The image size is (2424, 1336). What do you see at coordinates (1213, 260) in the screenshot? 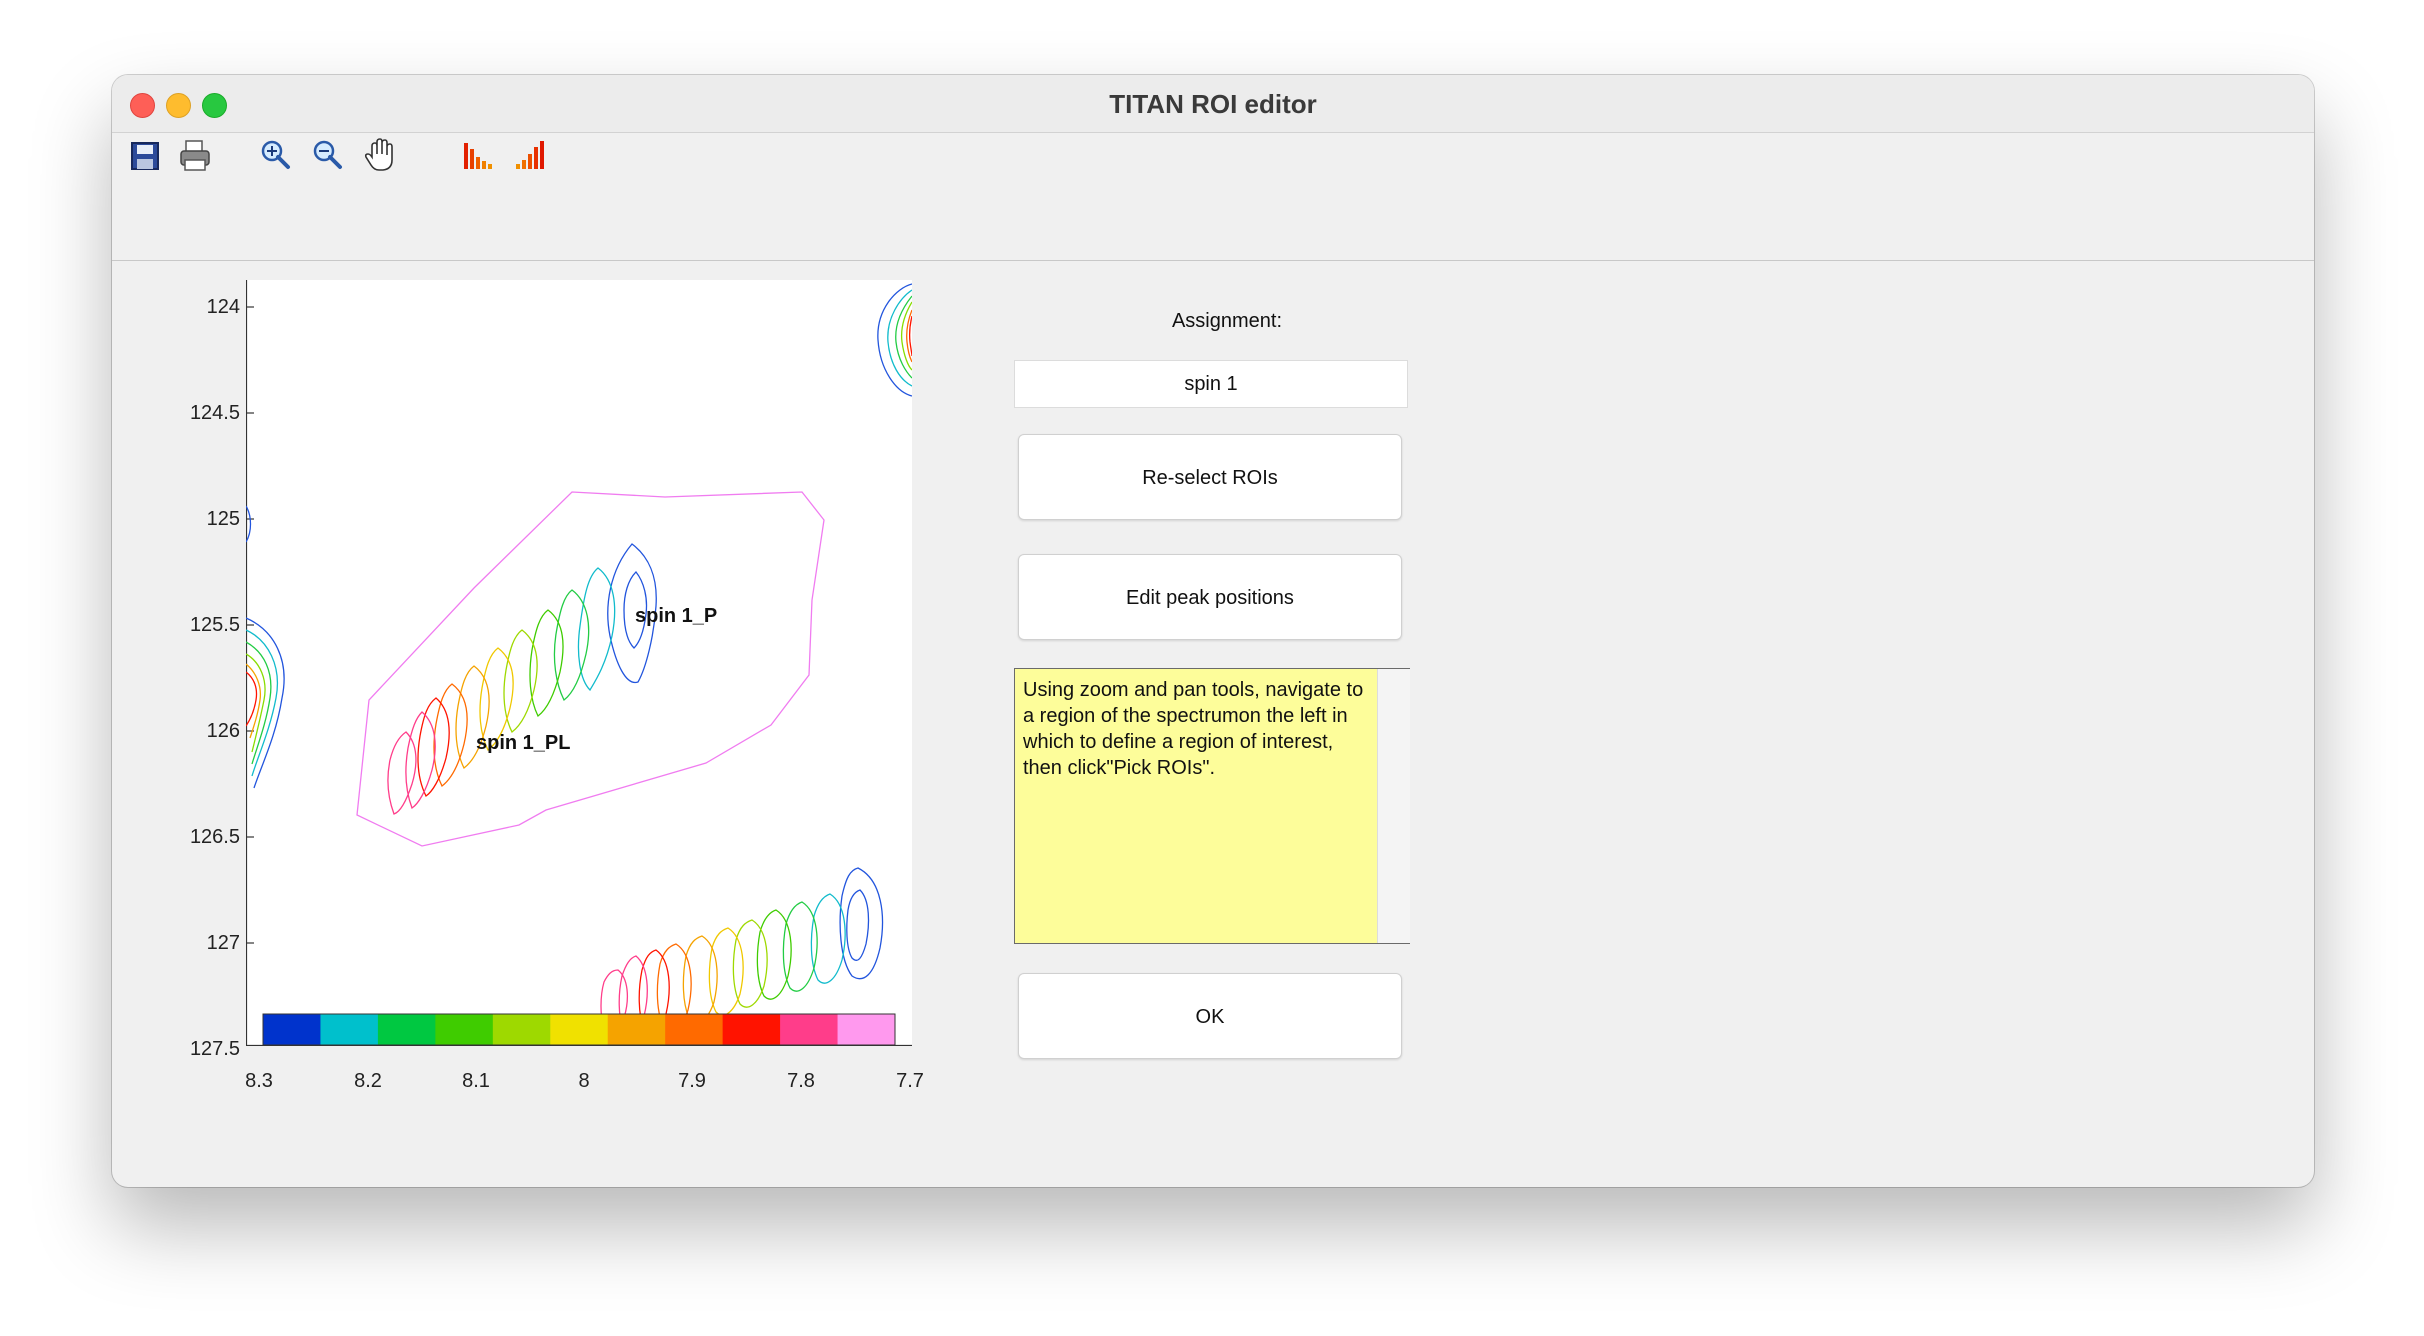
I see `toolbar-divider` at bounding box center [1213, 260].